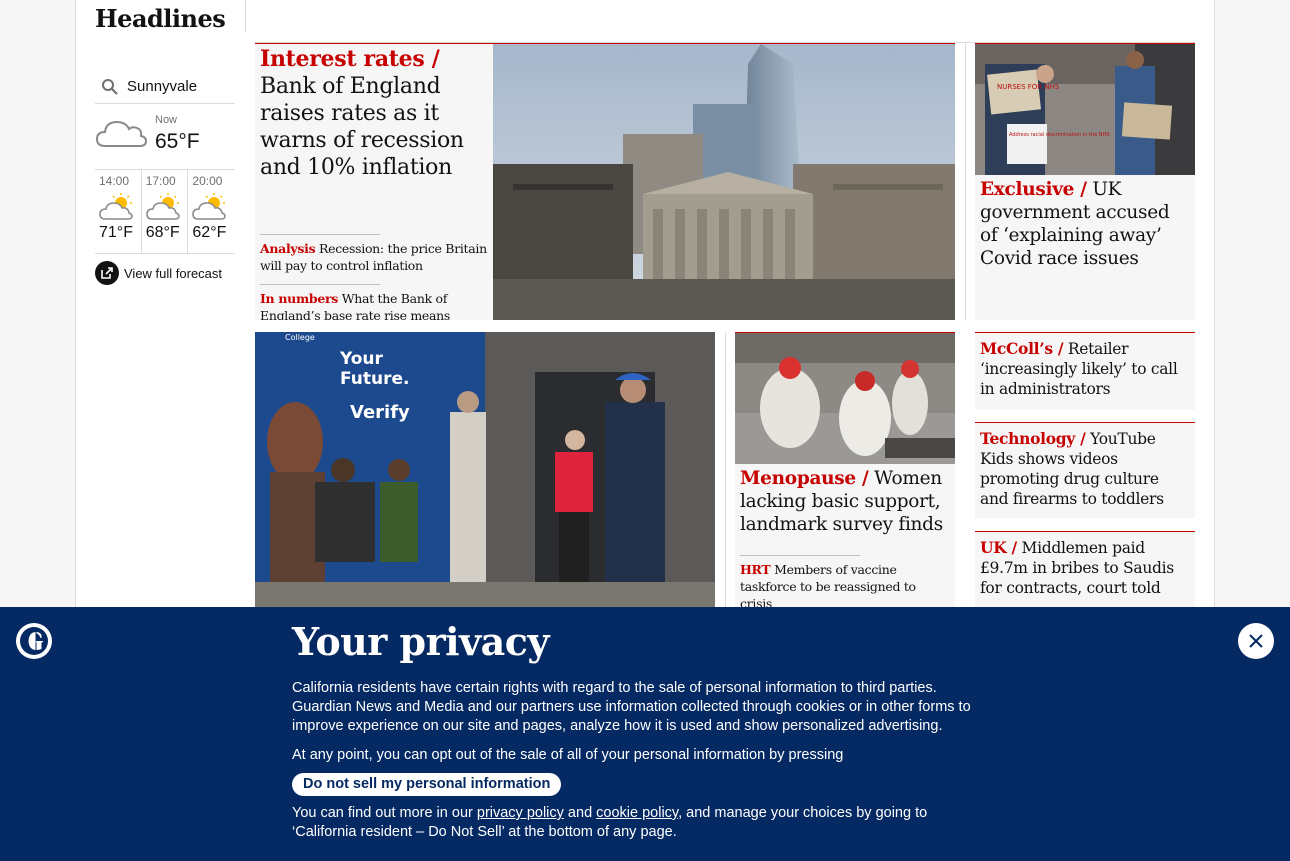 This screenshot has height=861, width=1290. I want to click on weather-now: Now 65°F, so click(165, 137).